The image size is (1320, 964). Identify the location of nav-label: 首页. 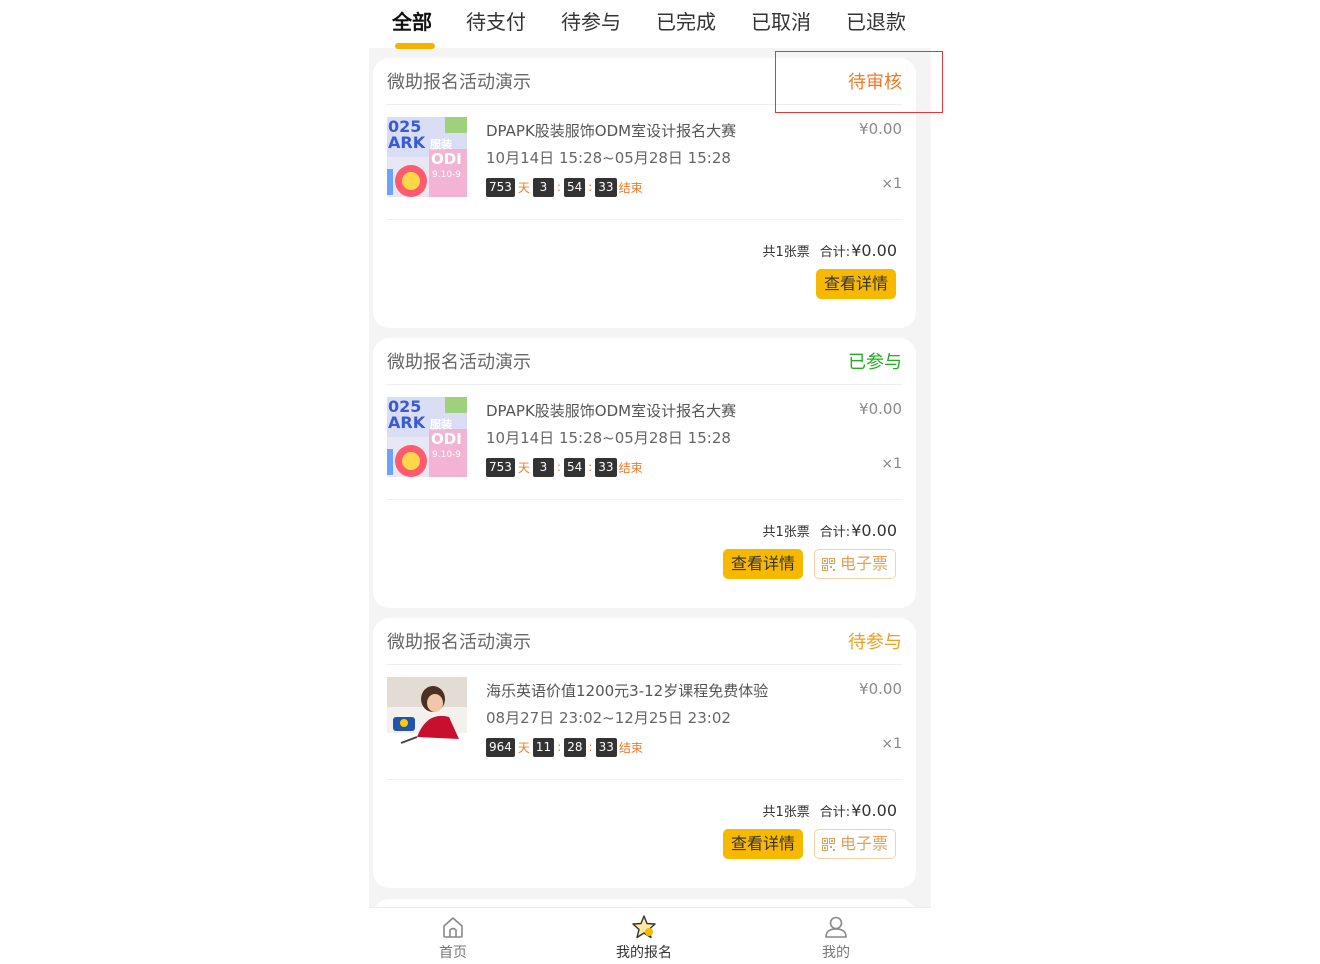
(453, 953).